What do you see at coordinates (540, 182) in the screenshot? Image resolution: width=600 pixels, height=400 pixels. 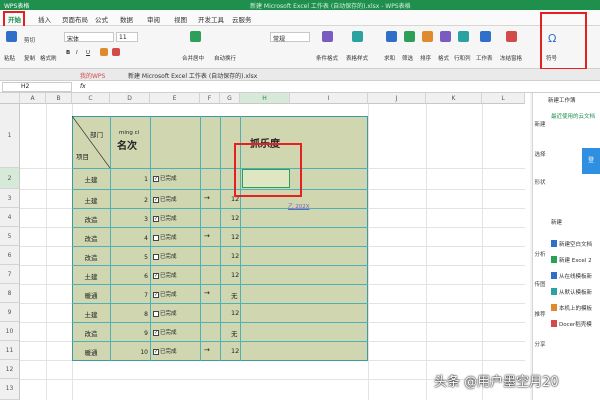 I see `side-icon-2: 形状` at bounding box center [540, 182].